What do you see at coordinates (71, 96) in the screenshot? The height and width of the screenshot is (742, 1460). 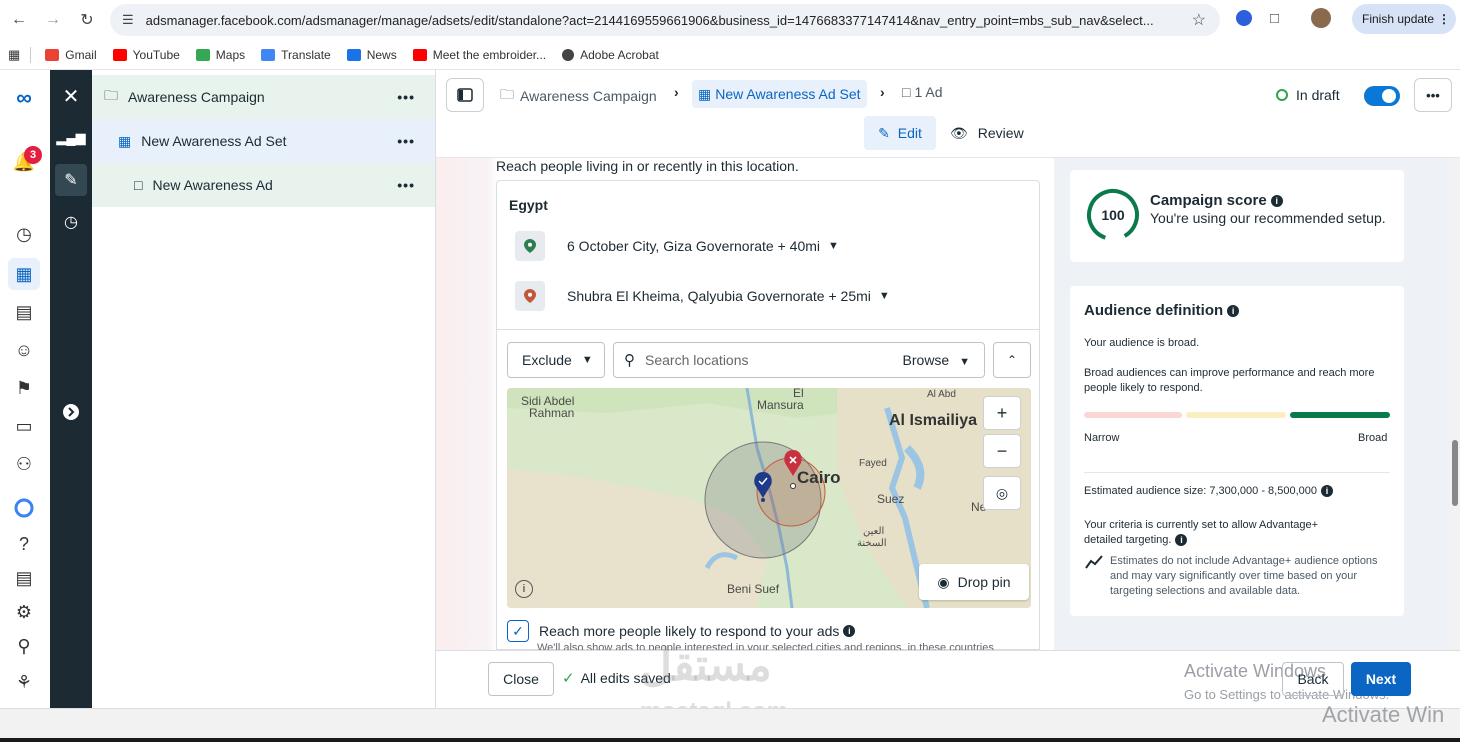 I see `close-icon: ✕` at bounding box center [71, 96].